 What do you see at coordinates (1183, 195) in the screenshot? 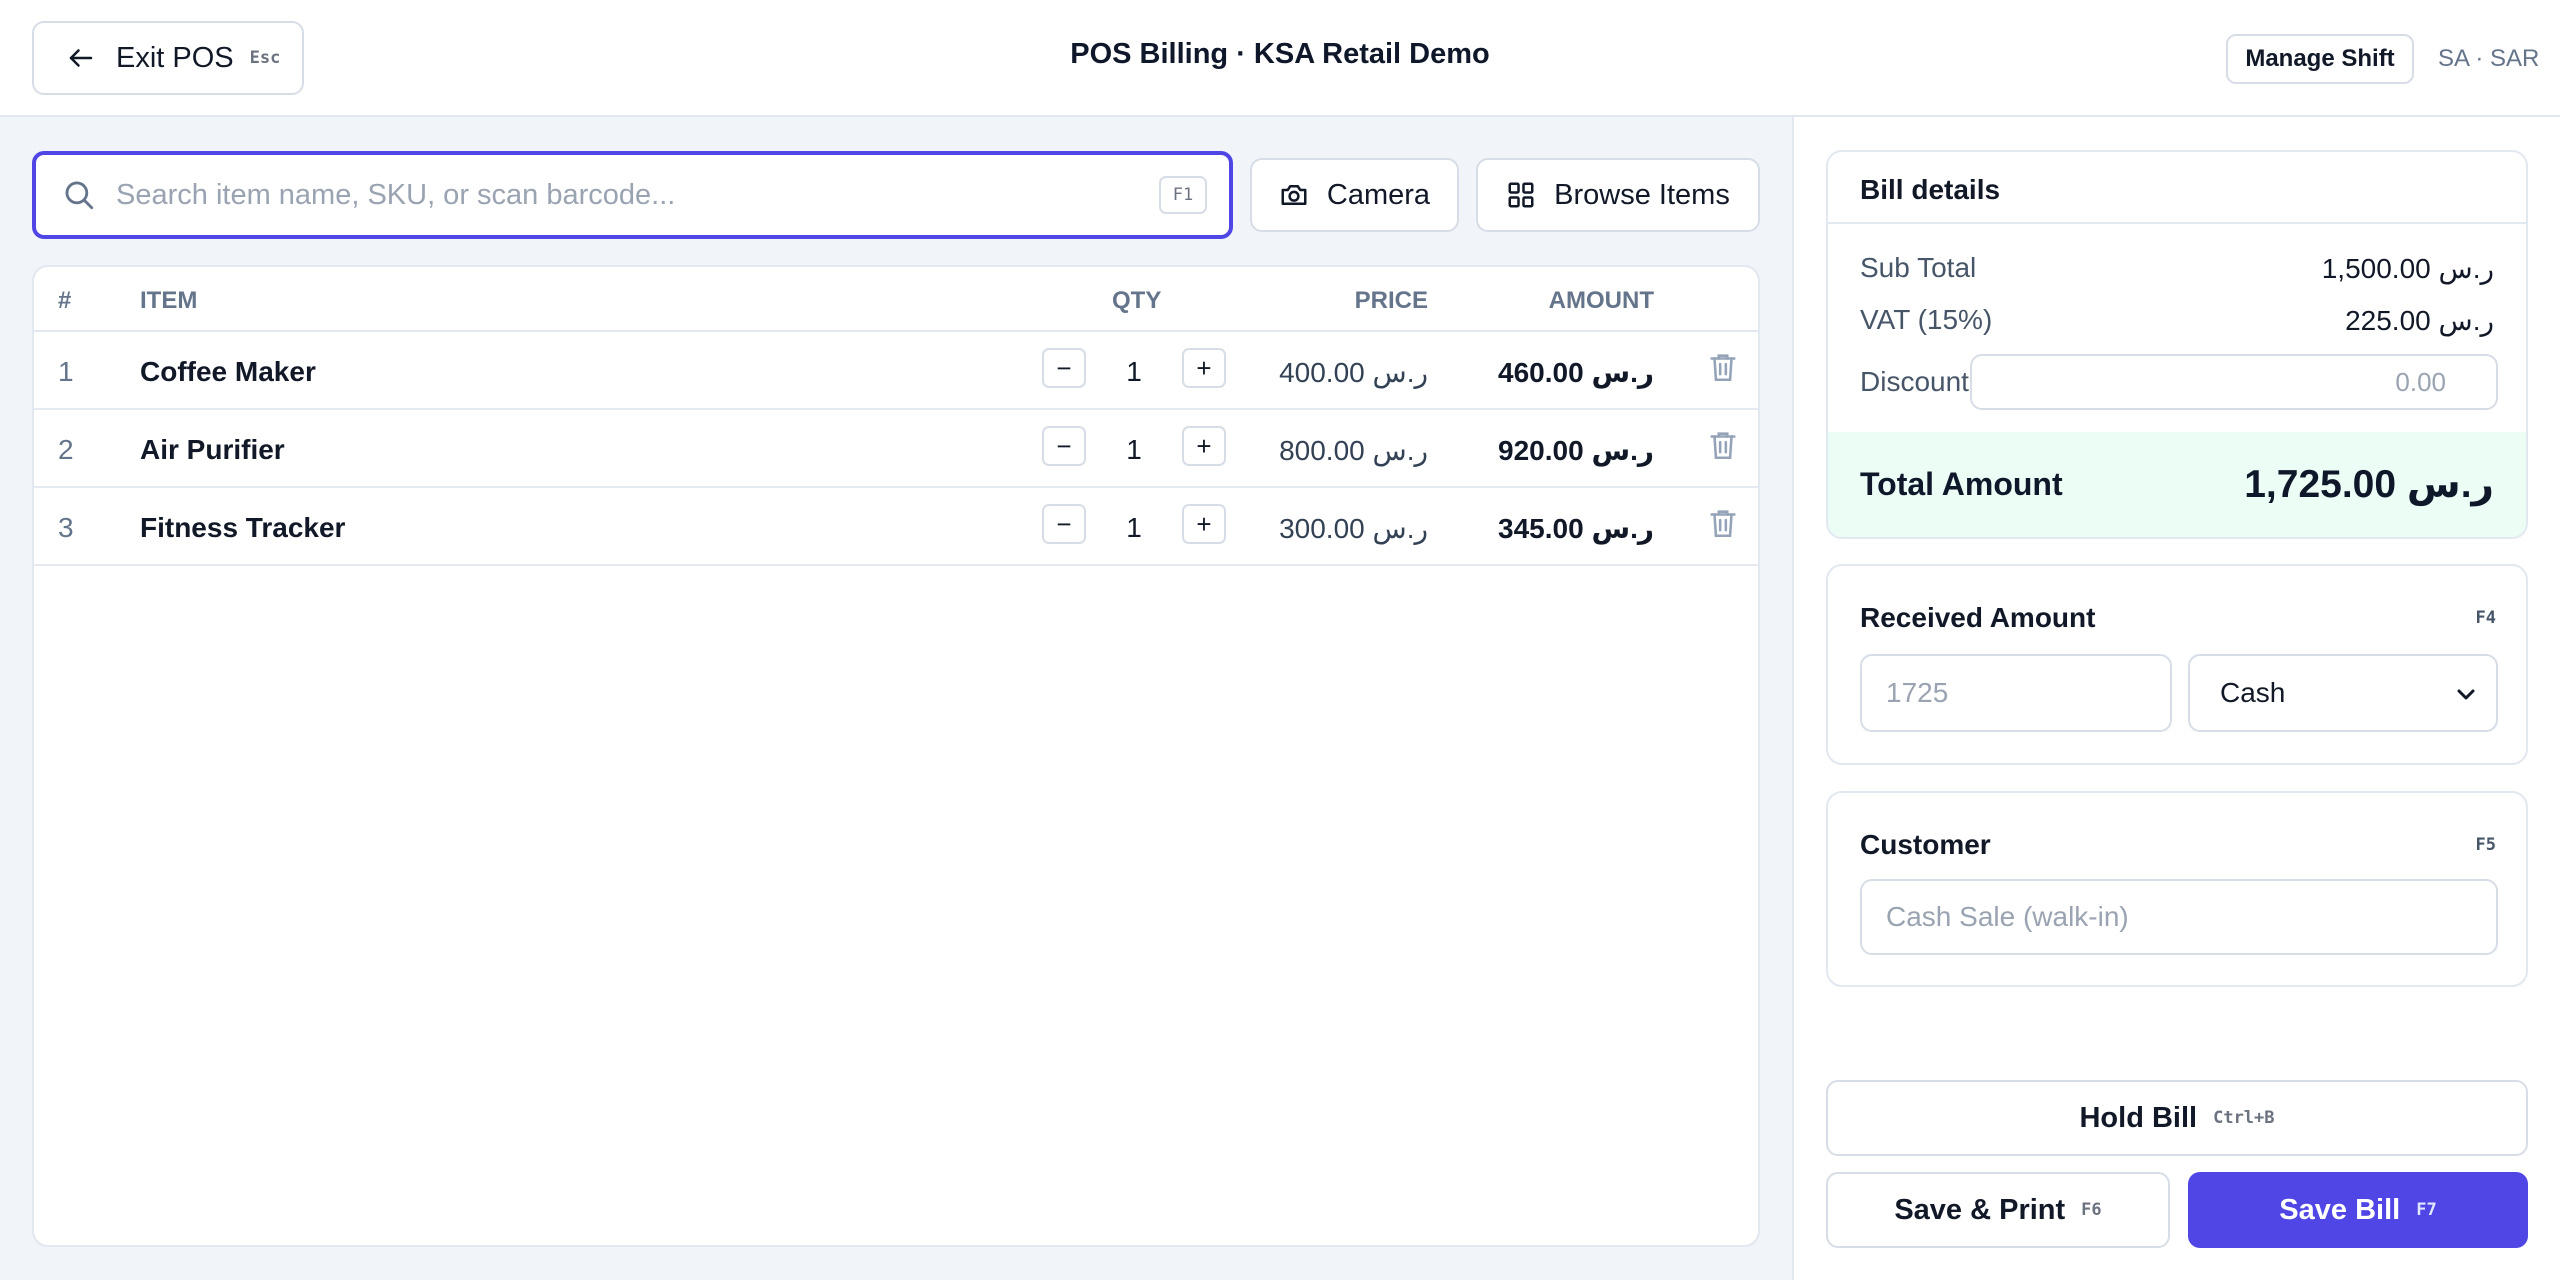
I see `search-shortcut-badge: F1` at bounding box center [1183, 195].